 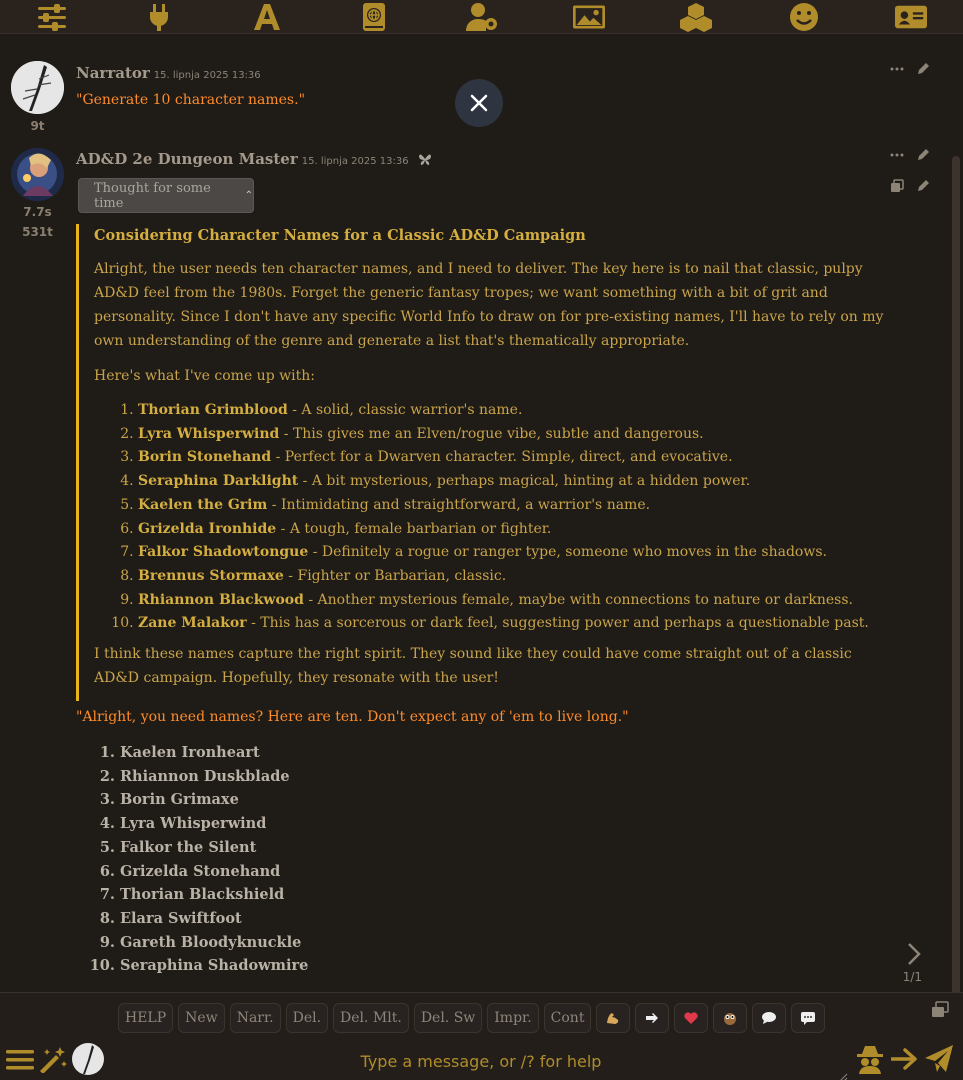 I want to click on edit-pencil-icon, so click(x=923, y=155).